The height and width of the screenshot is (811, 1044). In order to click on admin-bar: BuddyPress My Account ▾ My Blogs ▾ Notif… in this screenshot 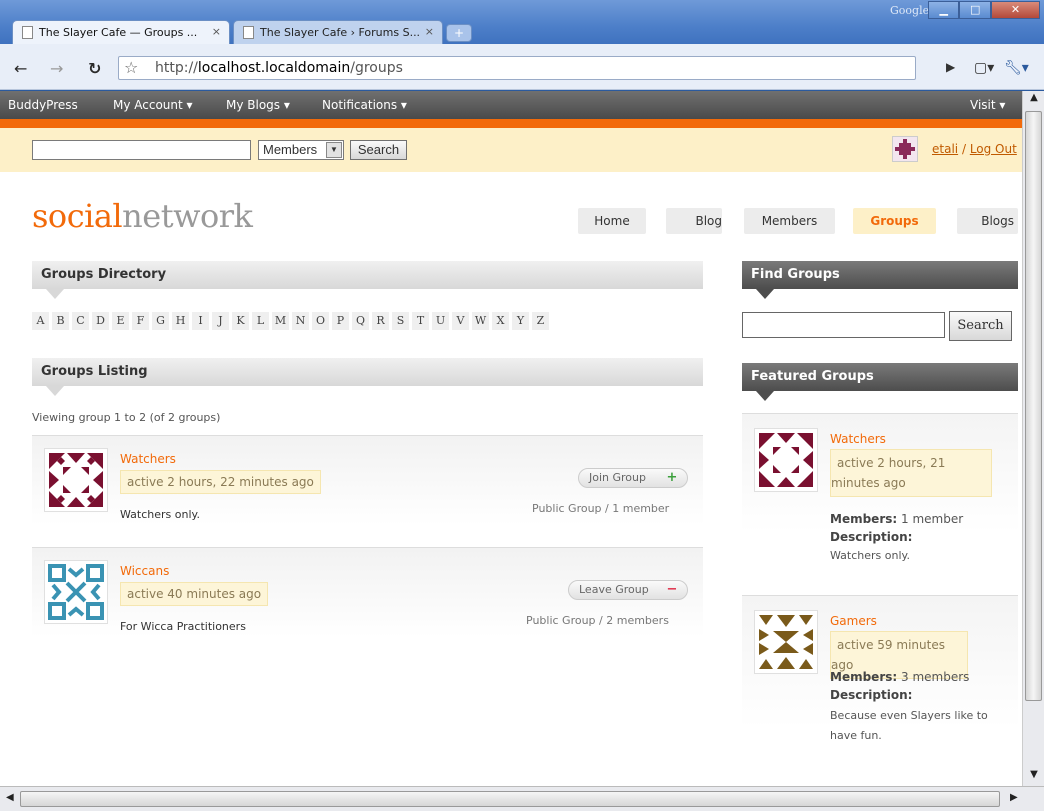, I will do `click(511, 105)`.